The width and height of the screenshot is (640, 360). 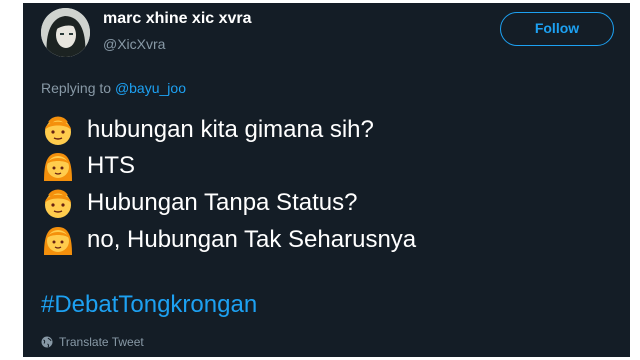 What do you see at coordinates (76, 88) in the screenshot?
I see `replying-to-label: Replying to` at bounding box center [76, 88].